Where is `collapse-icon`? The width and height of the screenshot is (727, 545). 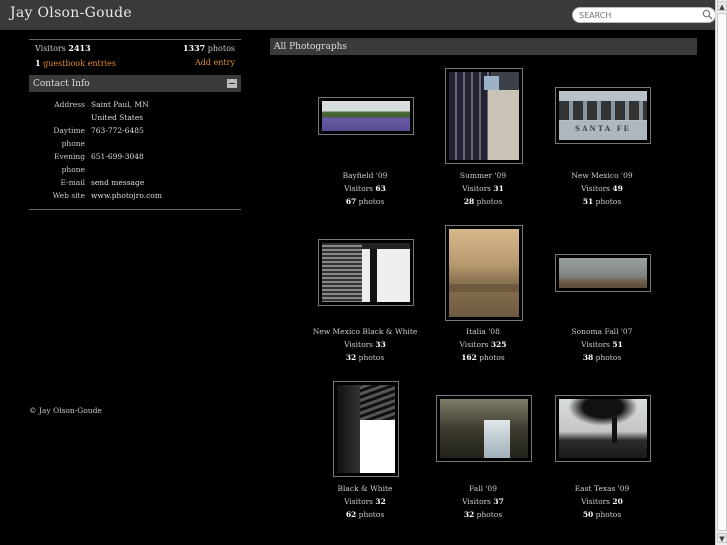 collapse-icon is located at coordinates (232, 83).